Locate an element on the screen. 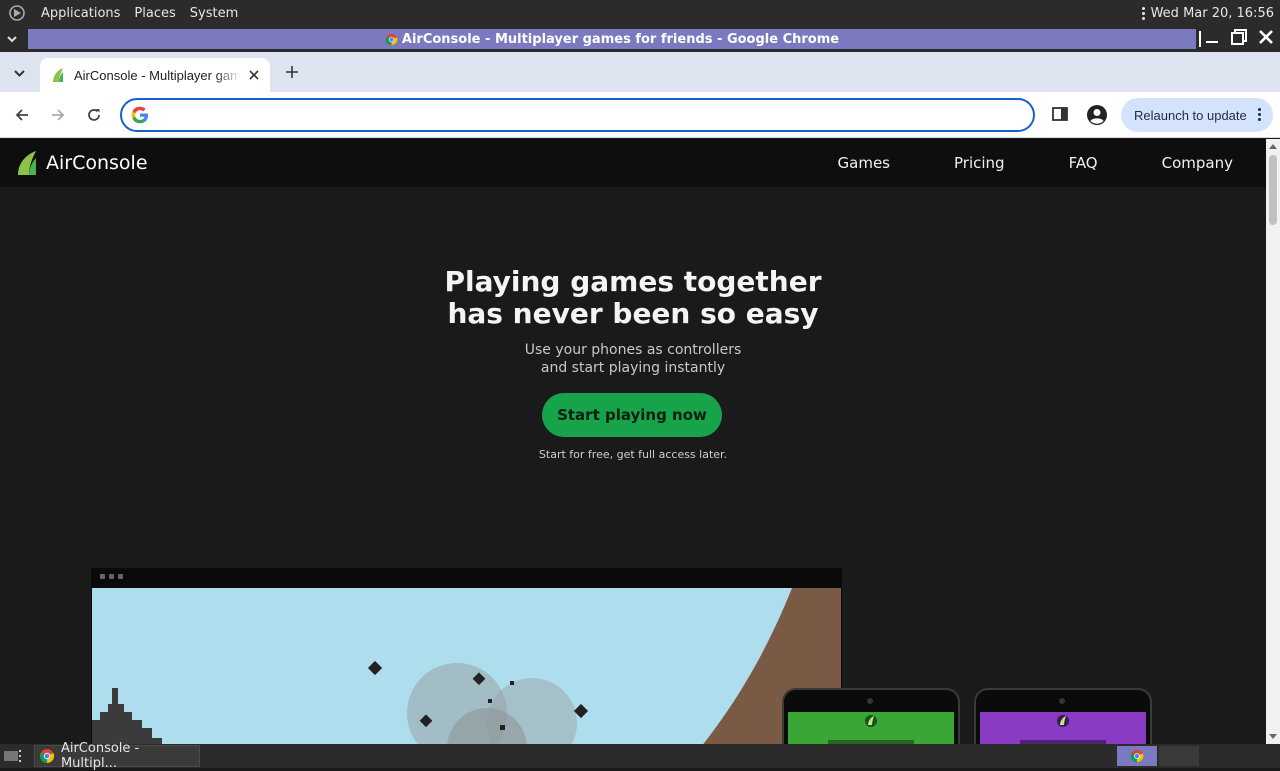 The image size is (1280, 771). tab-search-chevron-icon is located at coordinates (19, 73).